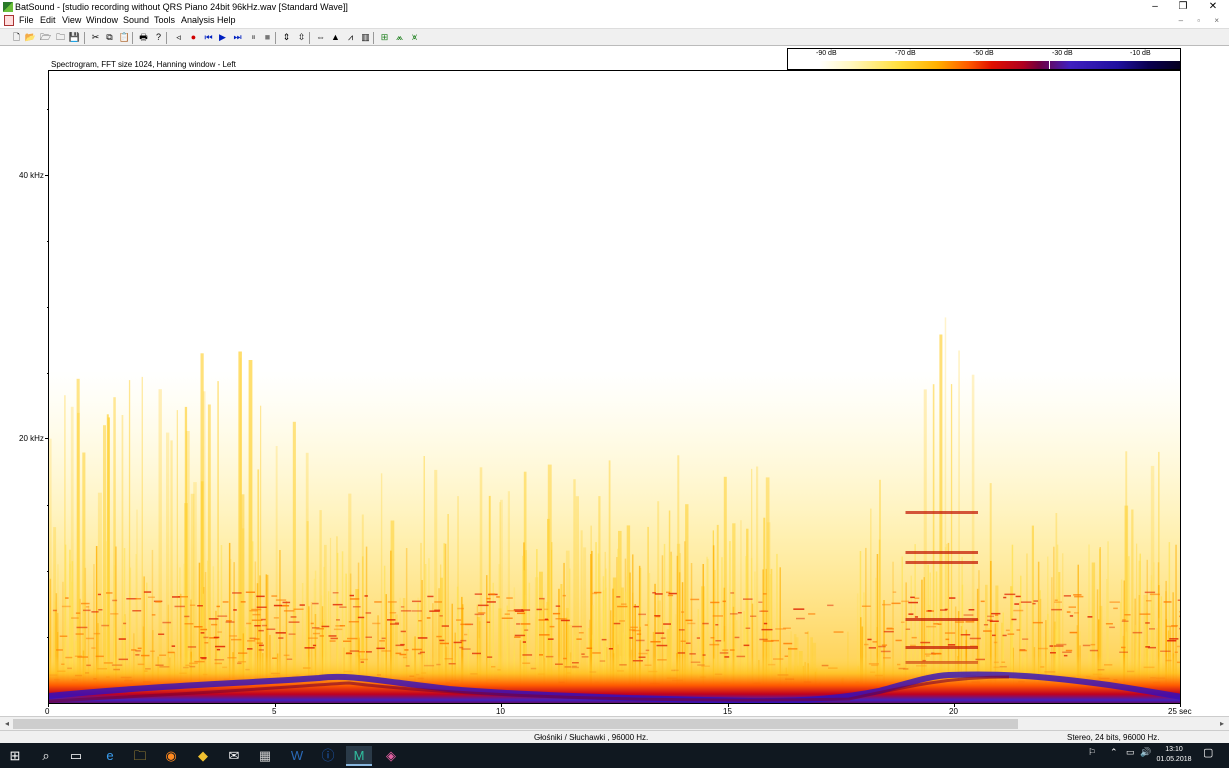 This screenshot has width=1229, height=768. I want to click on new-icon: 🗋, so click(16, 37).